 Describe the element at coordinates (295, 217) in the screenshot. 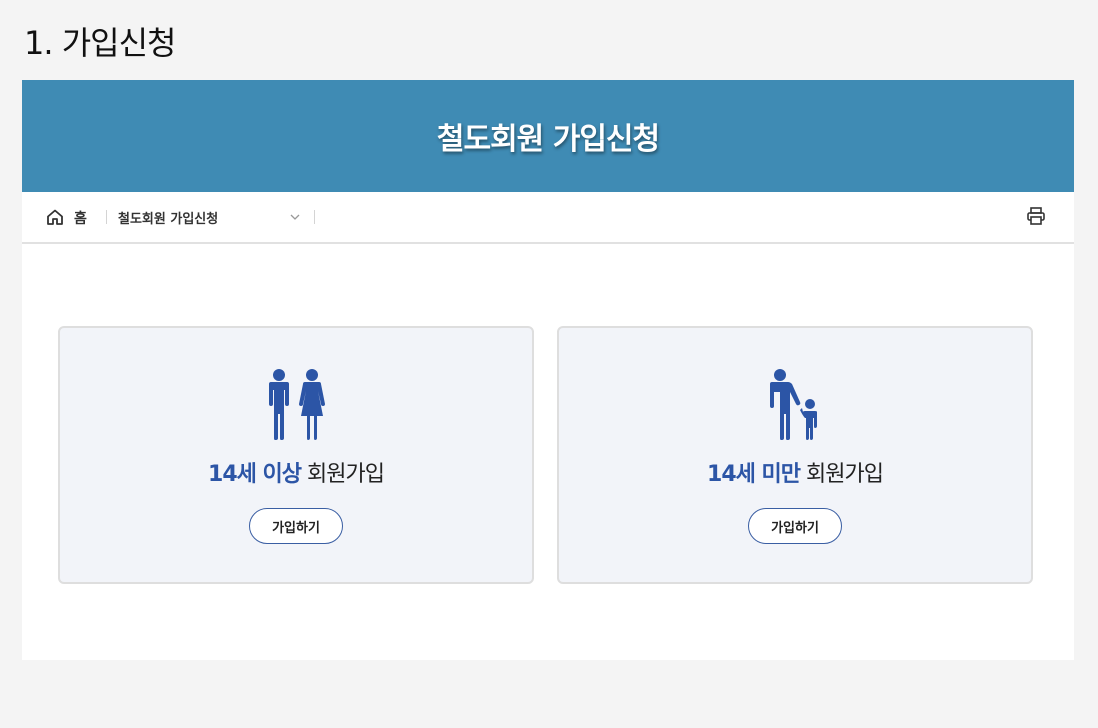

I see `chevron-down-icon` at that location.